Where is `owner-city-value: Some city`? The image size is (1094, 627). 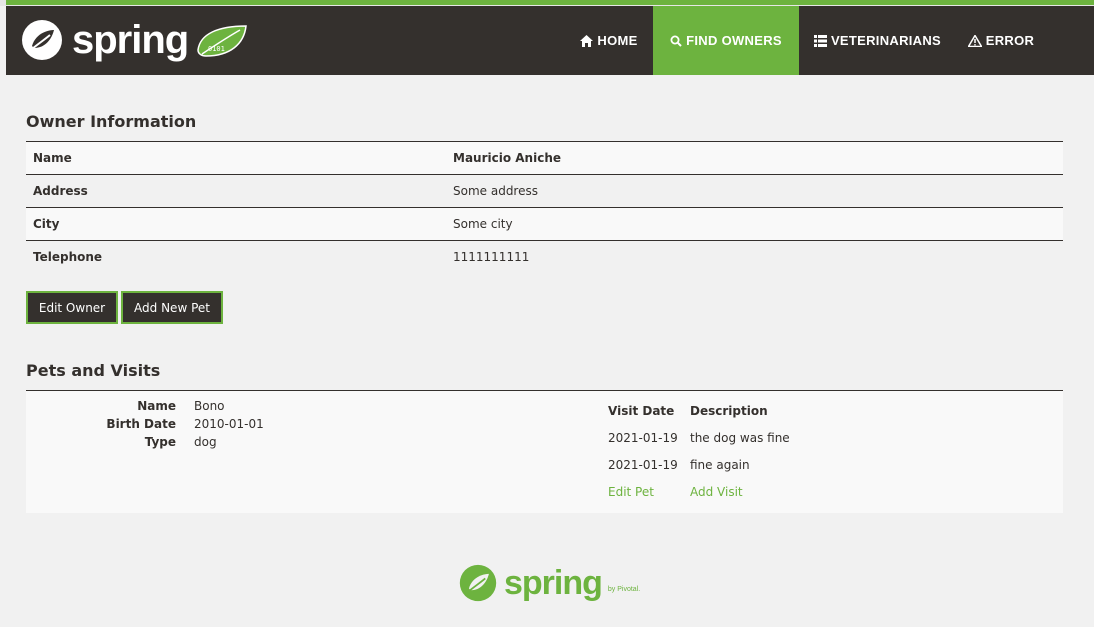 owner-city-value: Some city is located at coordinates (754, 224).